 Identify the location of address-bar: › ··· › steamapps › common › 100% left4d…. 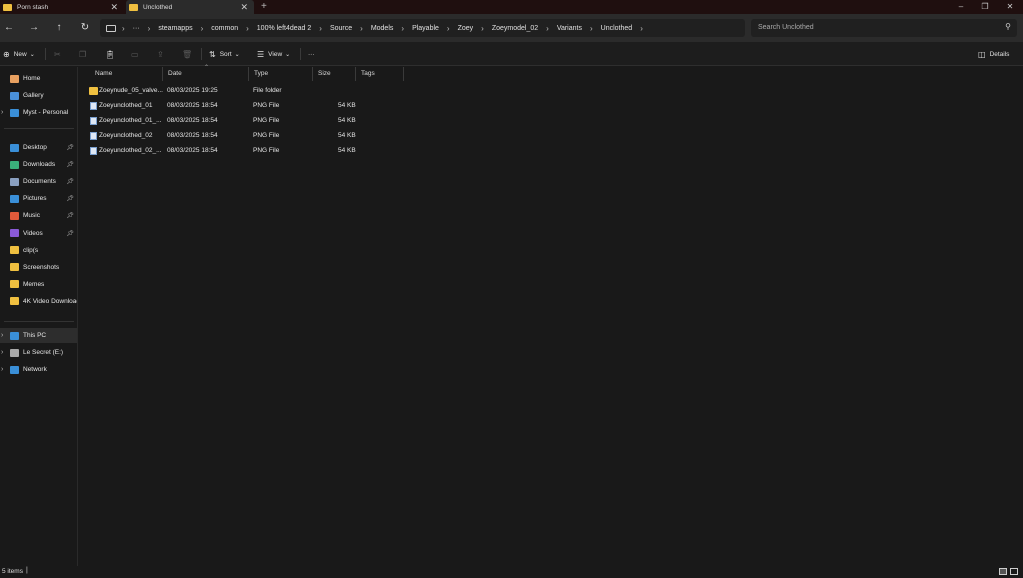
(422, 28).